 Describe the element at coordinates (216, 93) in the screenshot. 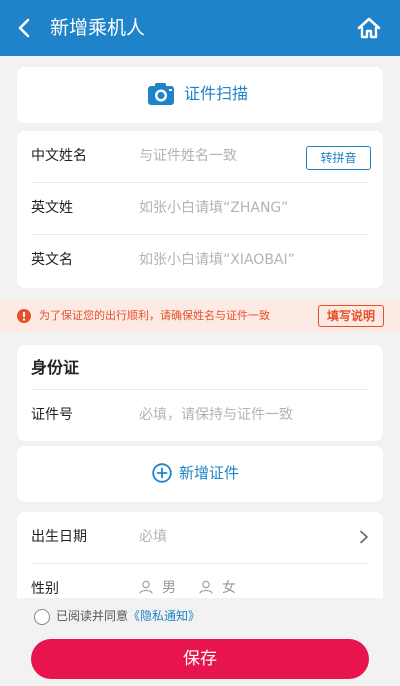

I see `scan-label: 证件扫描` at that location.